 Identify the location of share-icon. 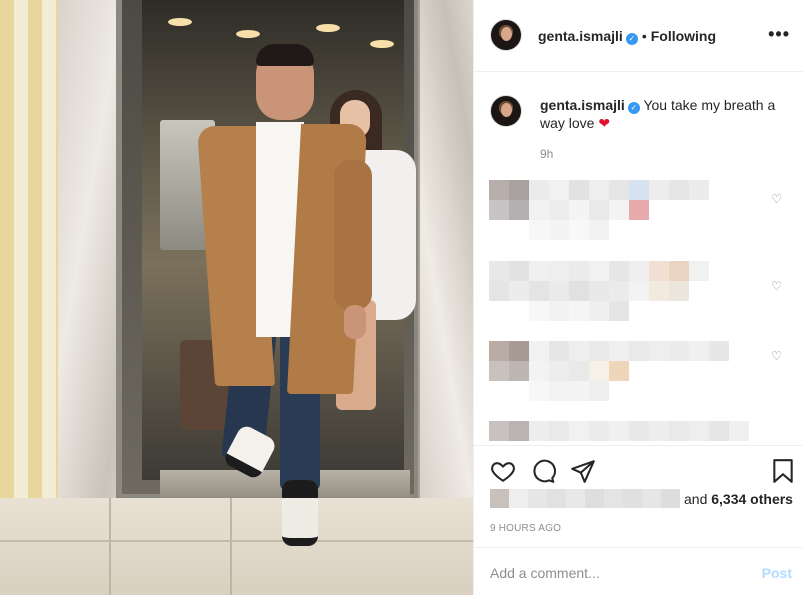
(583, 471).